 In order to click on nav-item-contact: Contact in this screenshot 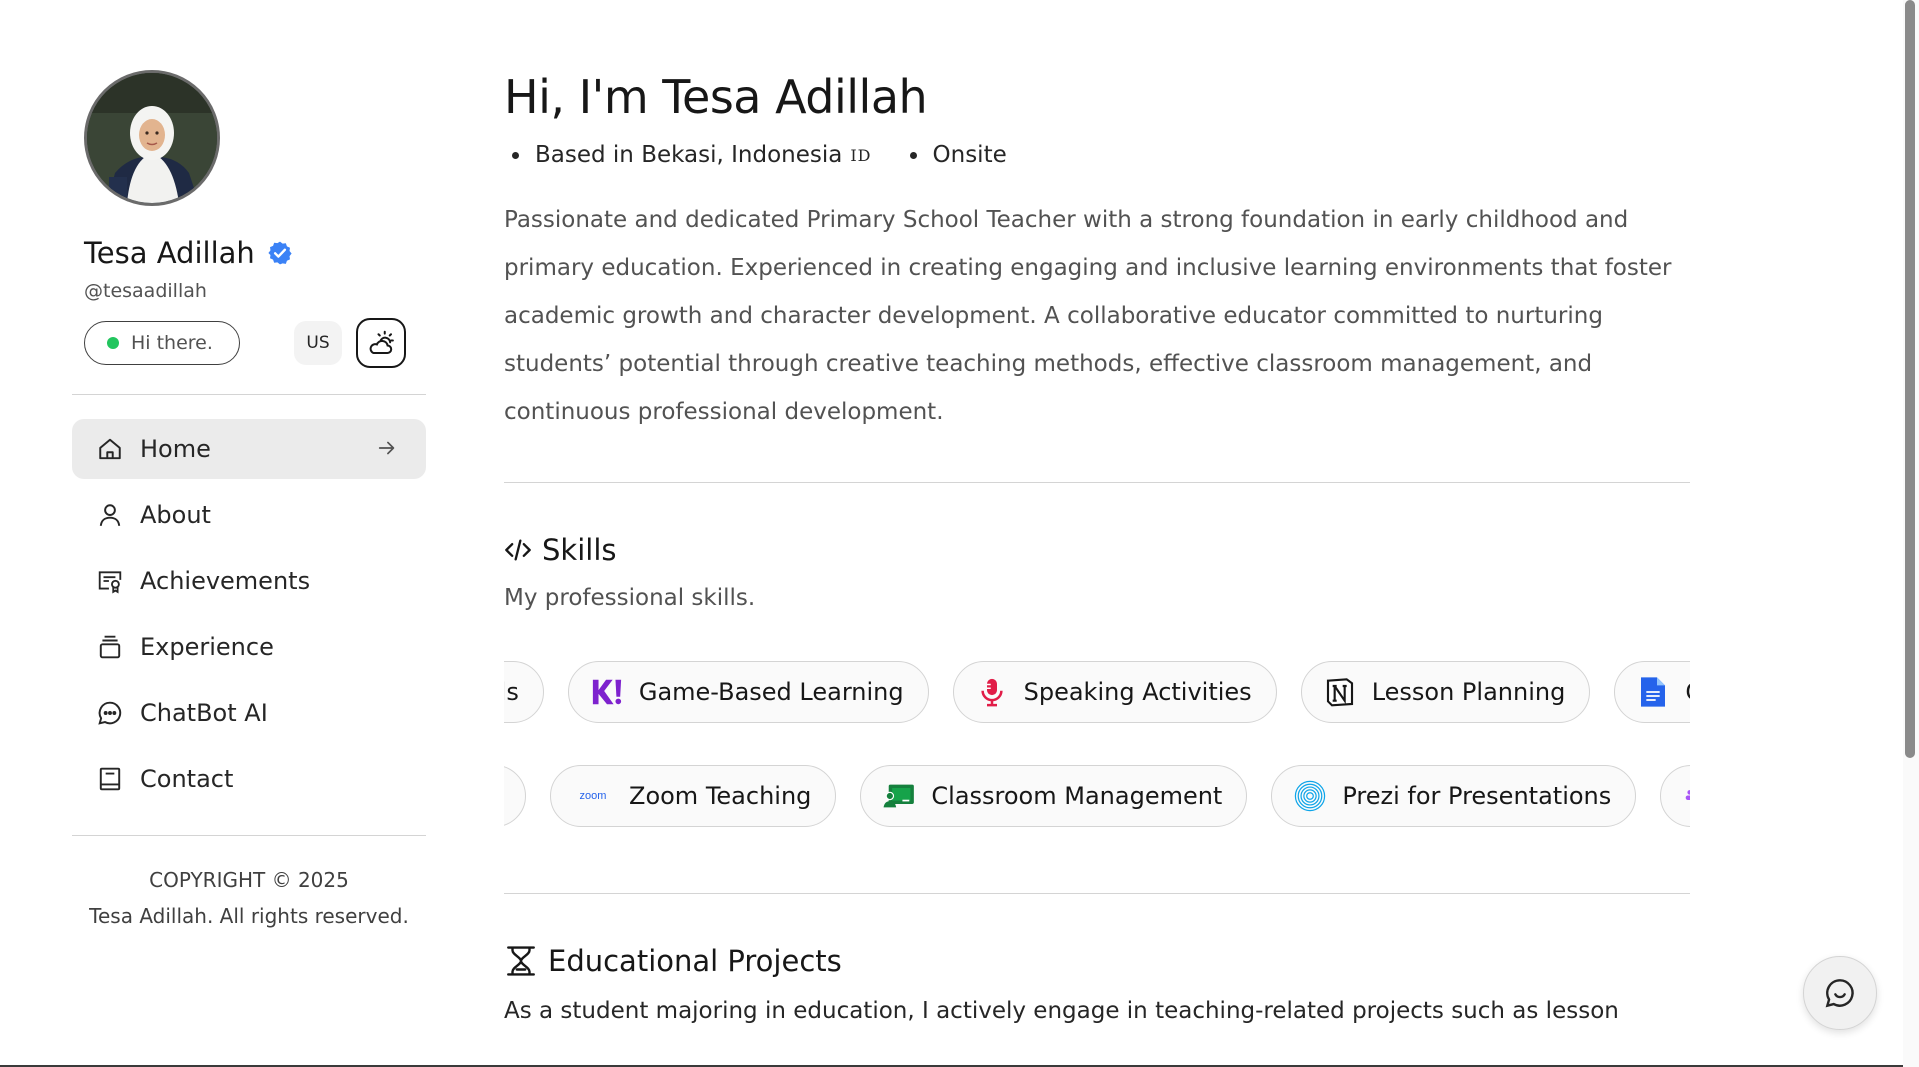, I will do `click(249, 779)`.